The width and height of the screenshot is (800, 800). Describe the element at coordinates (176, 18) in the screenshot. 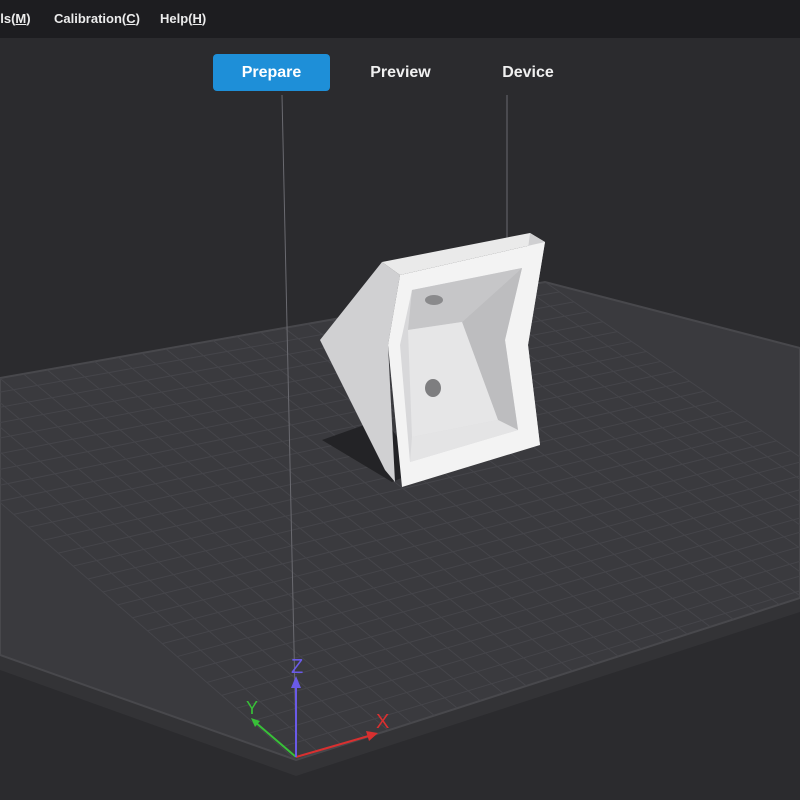

I see `menu-help-label: Help(` at that location.